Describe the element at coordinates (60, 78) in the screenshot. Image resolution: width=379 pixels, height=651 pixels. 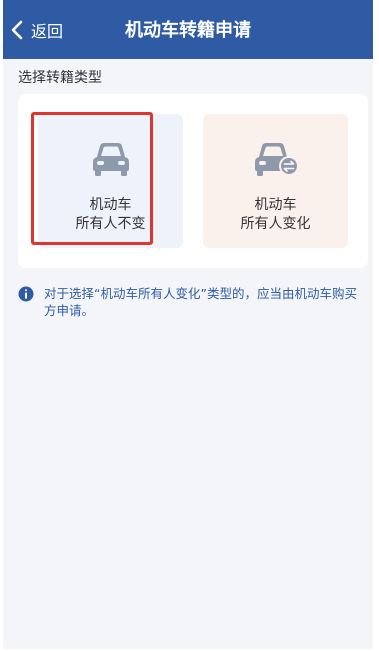
I see `section-label: 选择转籍类型` at that location.